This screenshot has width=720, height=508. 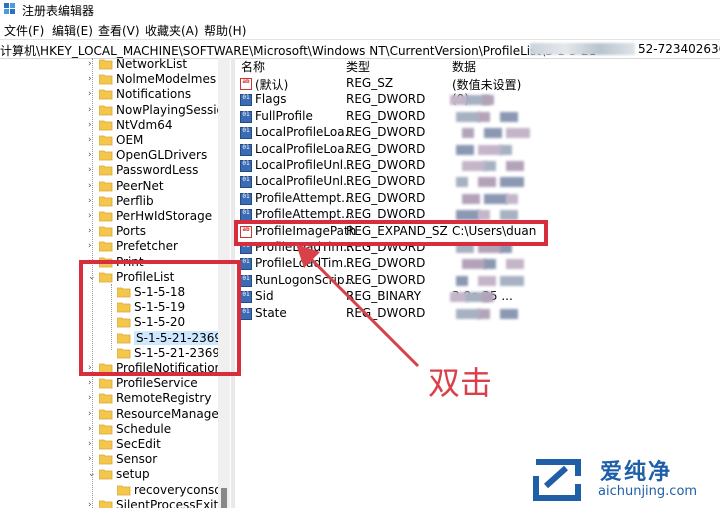 I want to click on menu-edit: 编辑(E), so click(x=72, y=30).